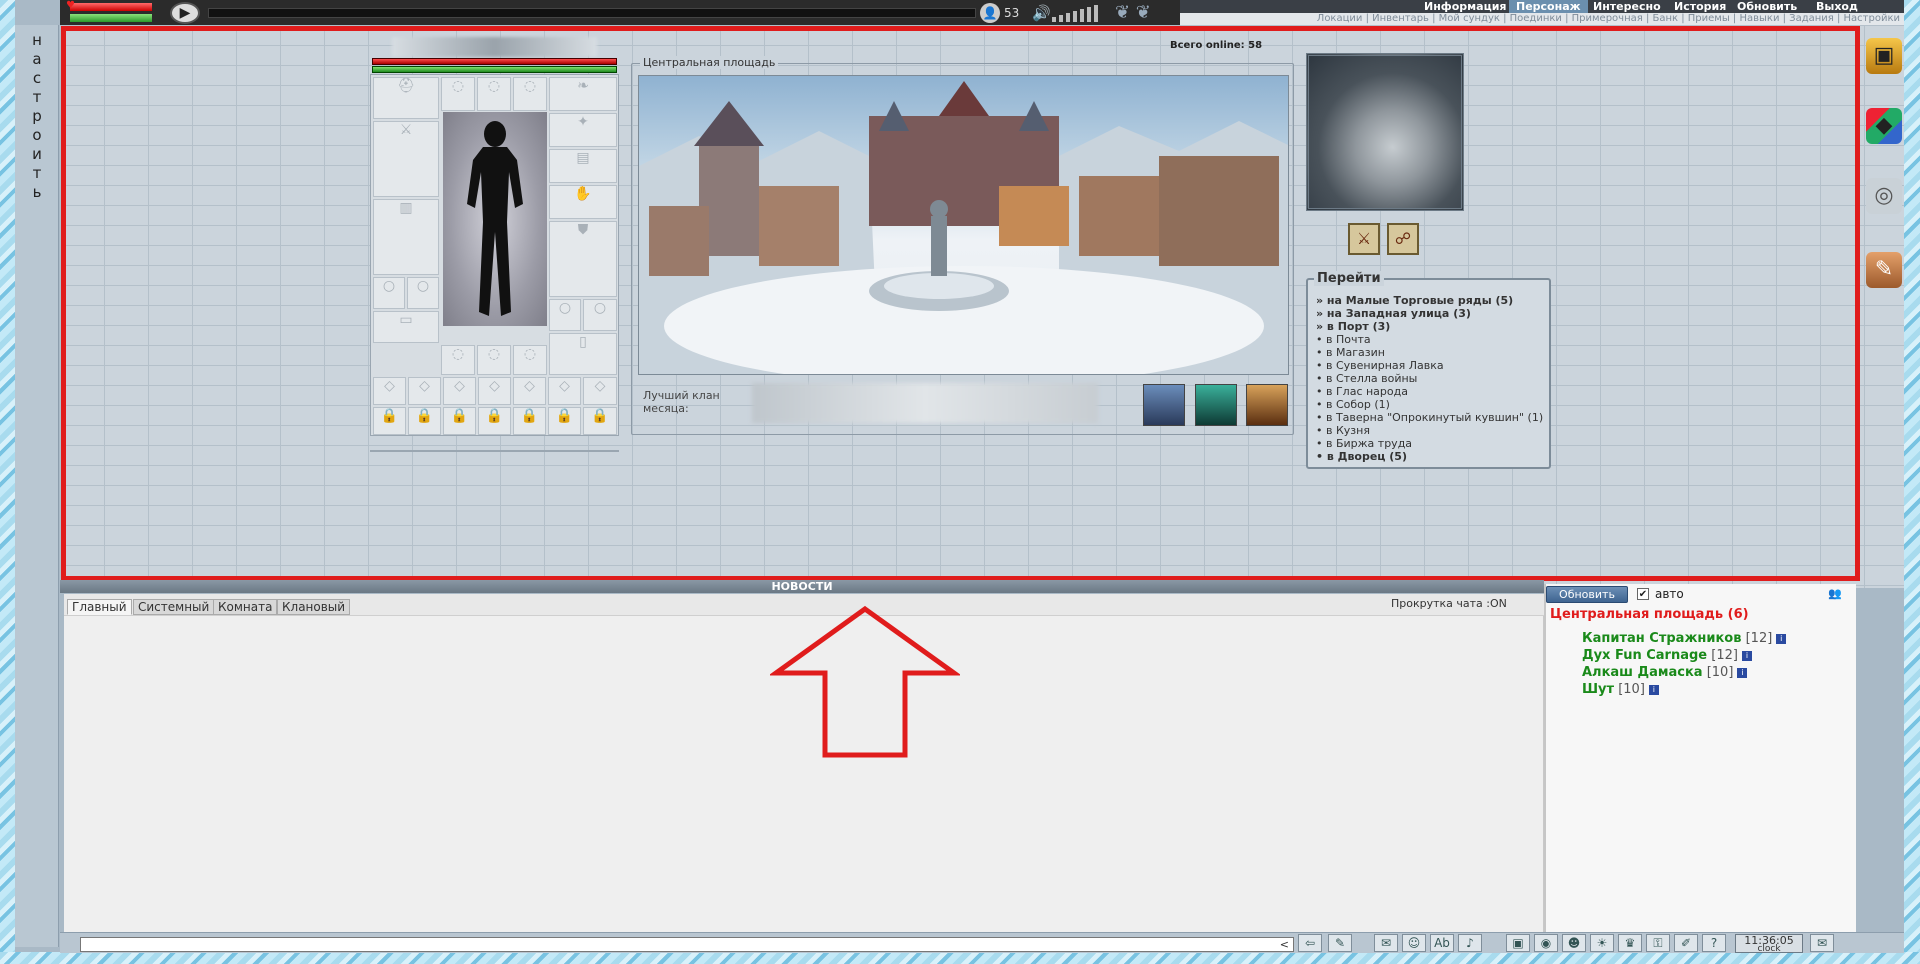 The image size is (1920, 964). What do you see at coordinates (37, 40) in the screenshot?
I see `settings-letter: н` at bounding box center [37, 40].